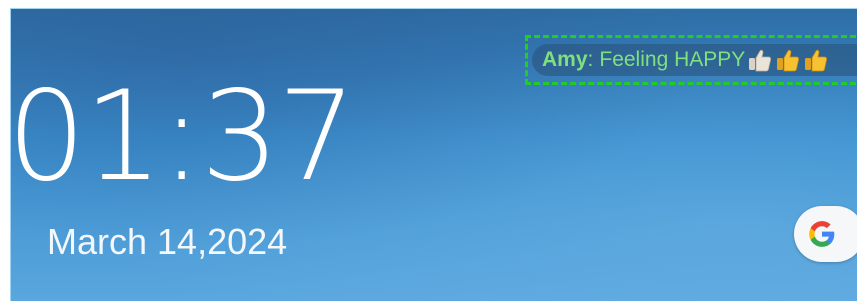 This screenshot has width=857, height=301. I want to click on status-contact-name: Amy, so click(565, 59).